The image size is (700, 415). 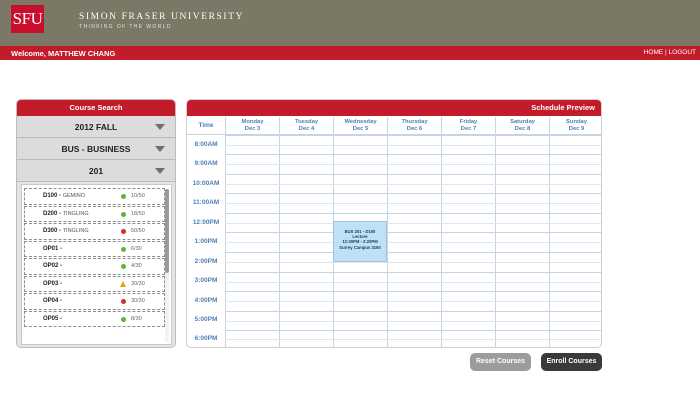 I want to click on time-label: 1:00PM, so click(x=206, y=241).